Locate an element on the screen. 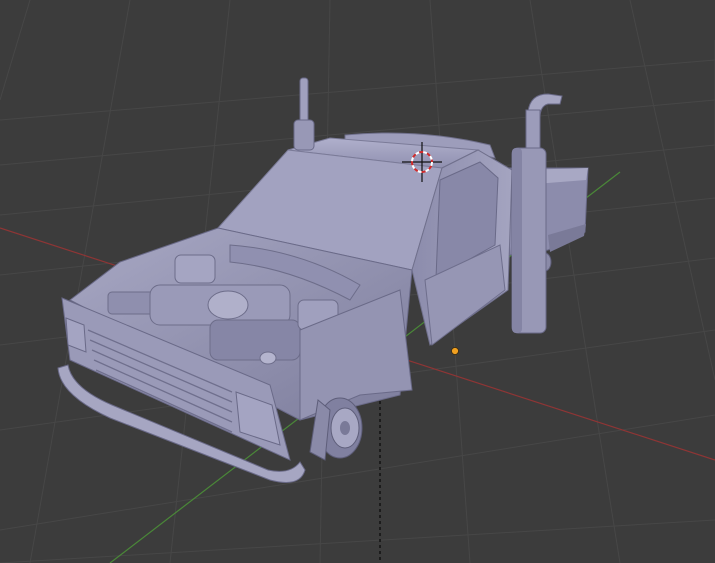  exhaust-stack-left is located at coordinates (304, 114).